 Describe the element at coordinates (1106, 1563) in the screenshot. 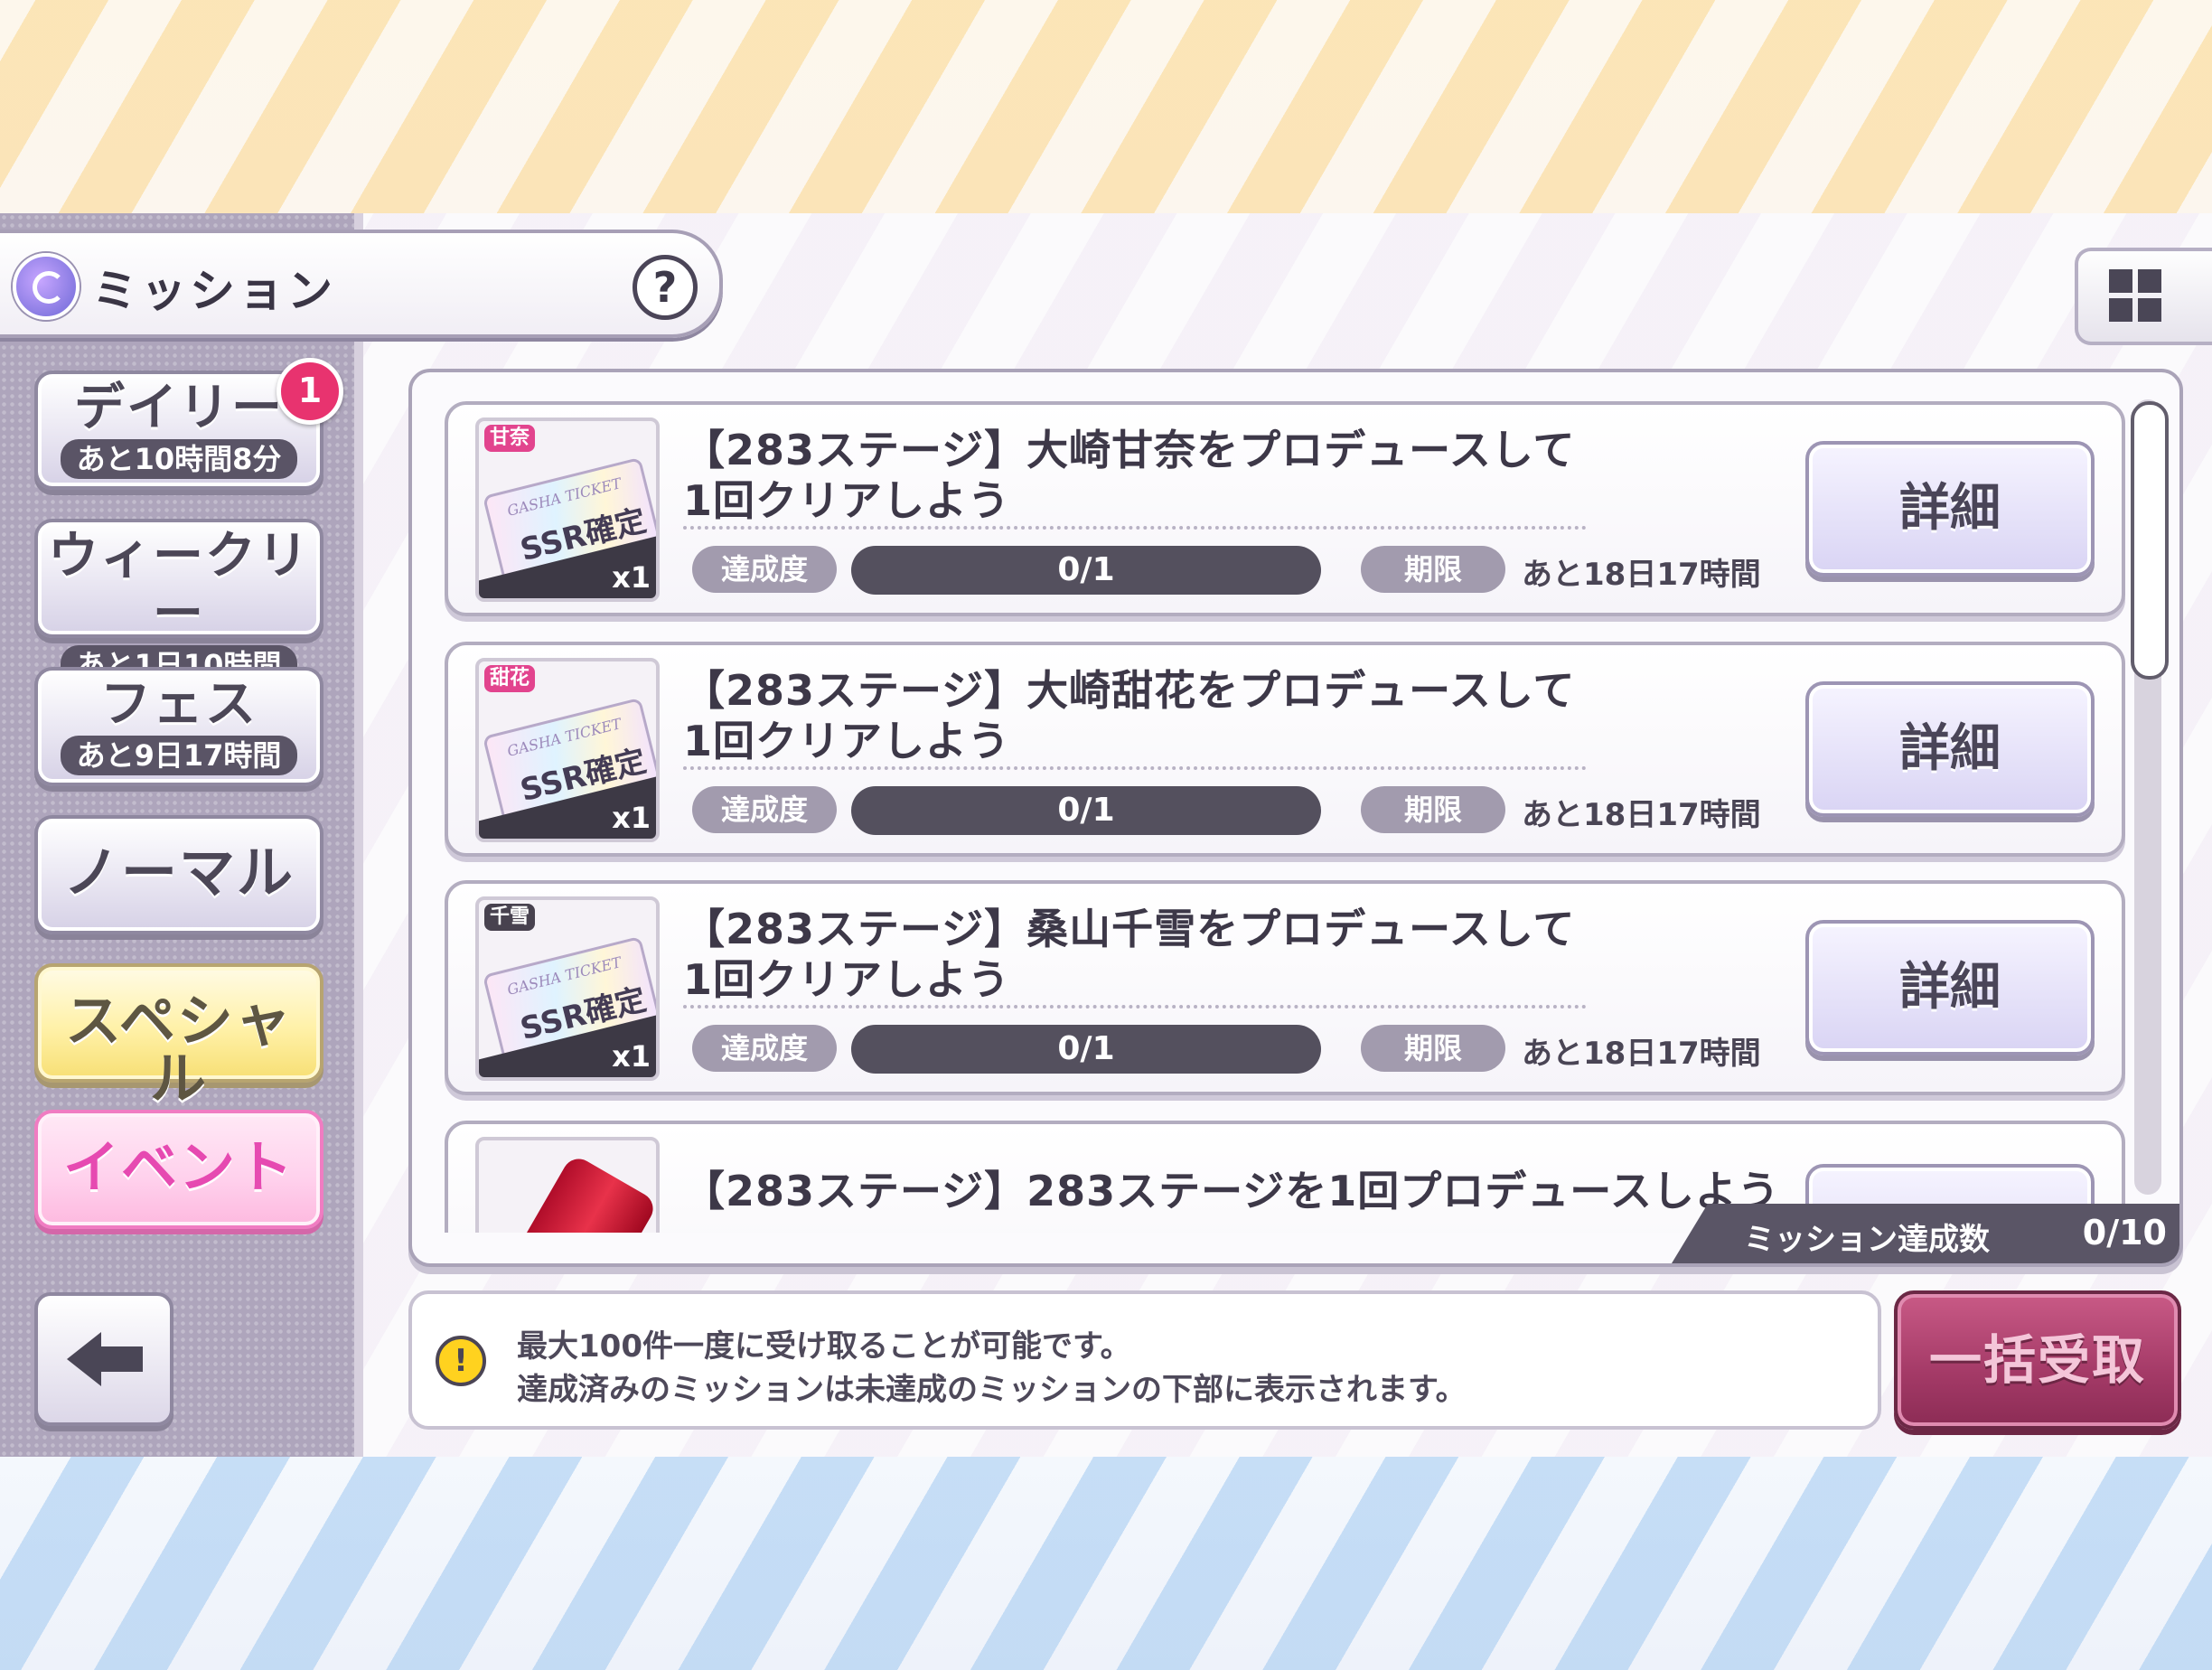

I see `background-bottom` at that location.